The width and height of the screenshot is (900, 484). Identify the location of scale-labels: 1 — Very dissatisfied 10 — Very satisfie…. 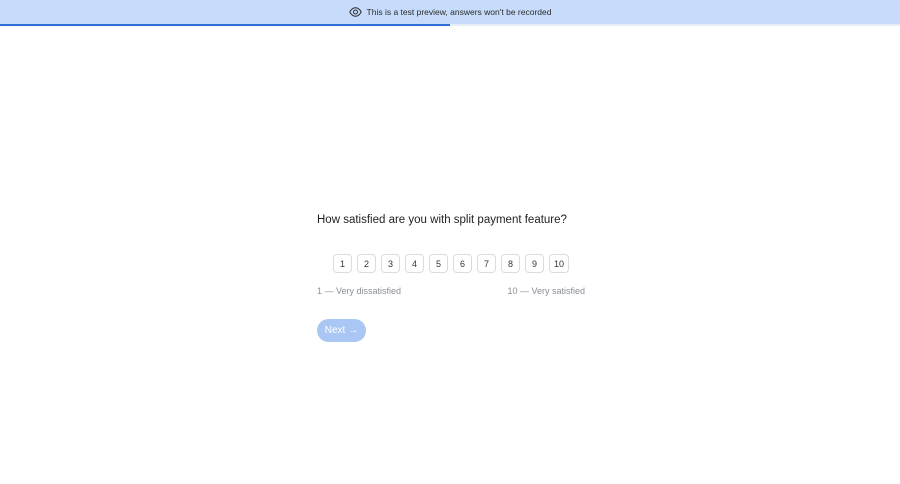
(451, 291).